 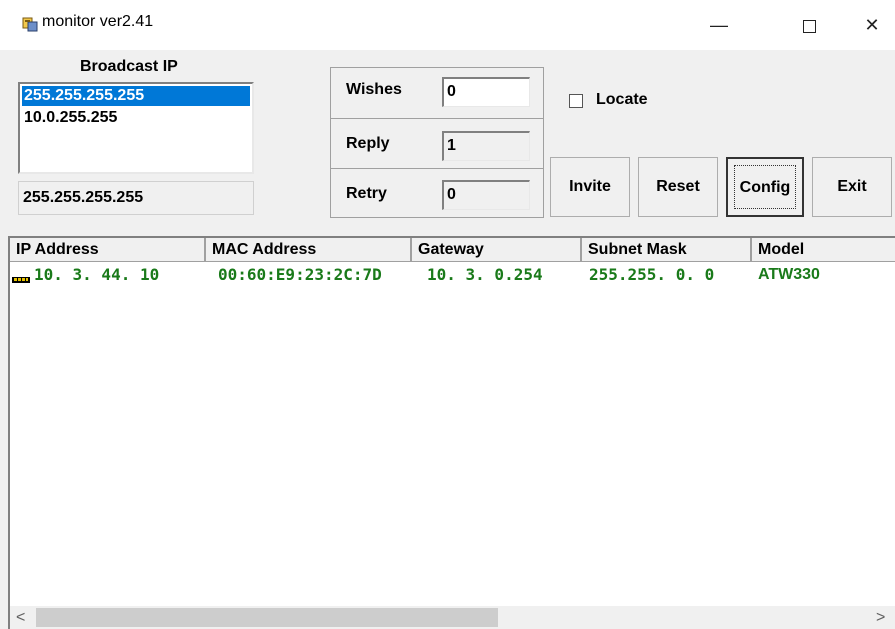 What do you see at coordinates (667, 250) in the screenshot?
I see `column-header-subnet: Subnet Mask` at bounding box center [667, 250].